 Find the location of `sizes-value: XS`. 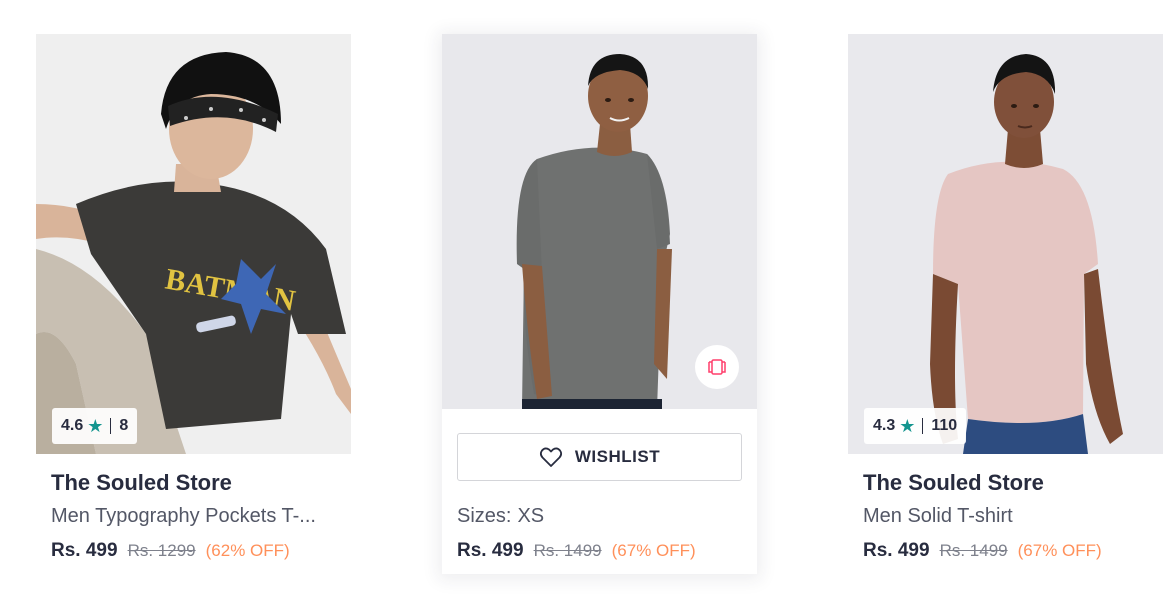

sizes-value: XS is located at coordinates (531, 516).